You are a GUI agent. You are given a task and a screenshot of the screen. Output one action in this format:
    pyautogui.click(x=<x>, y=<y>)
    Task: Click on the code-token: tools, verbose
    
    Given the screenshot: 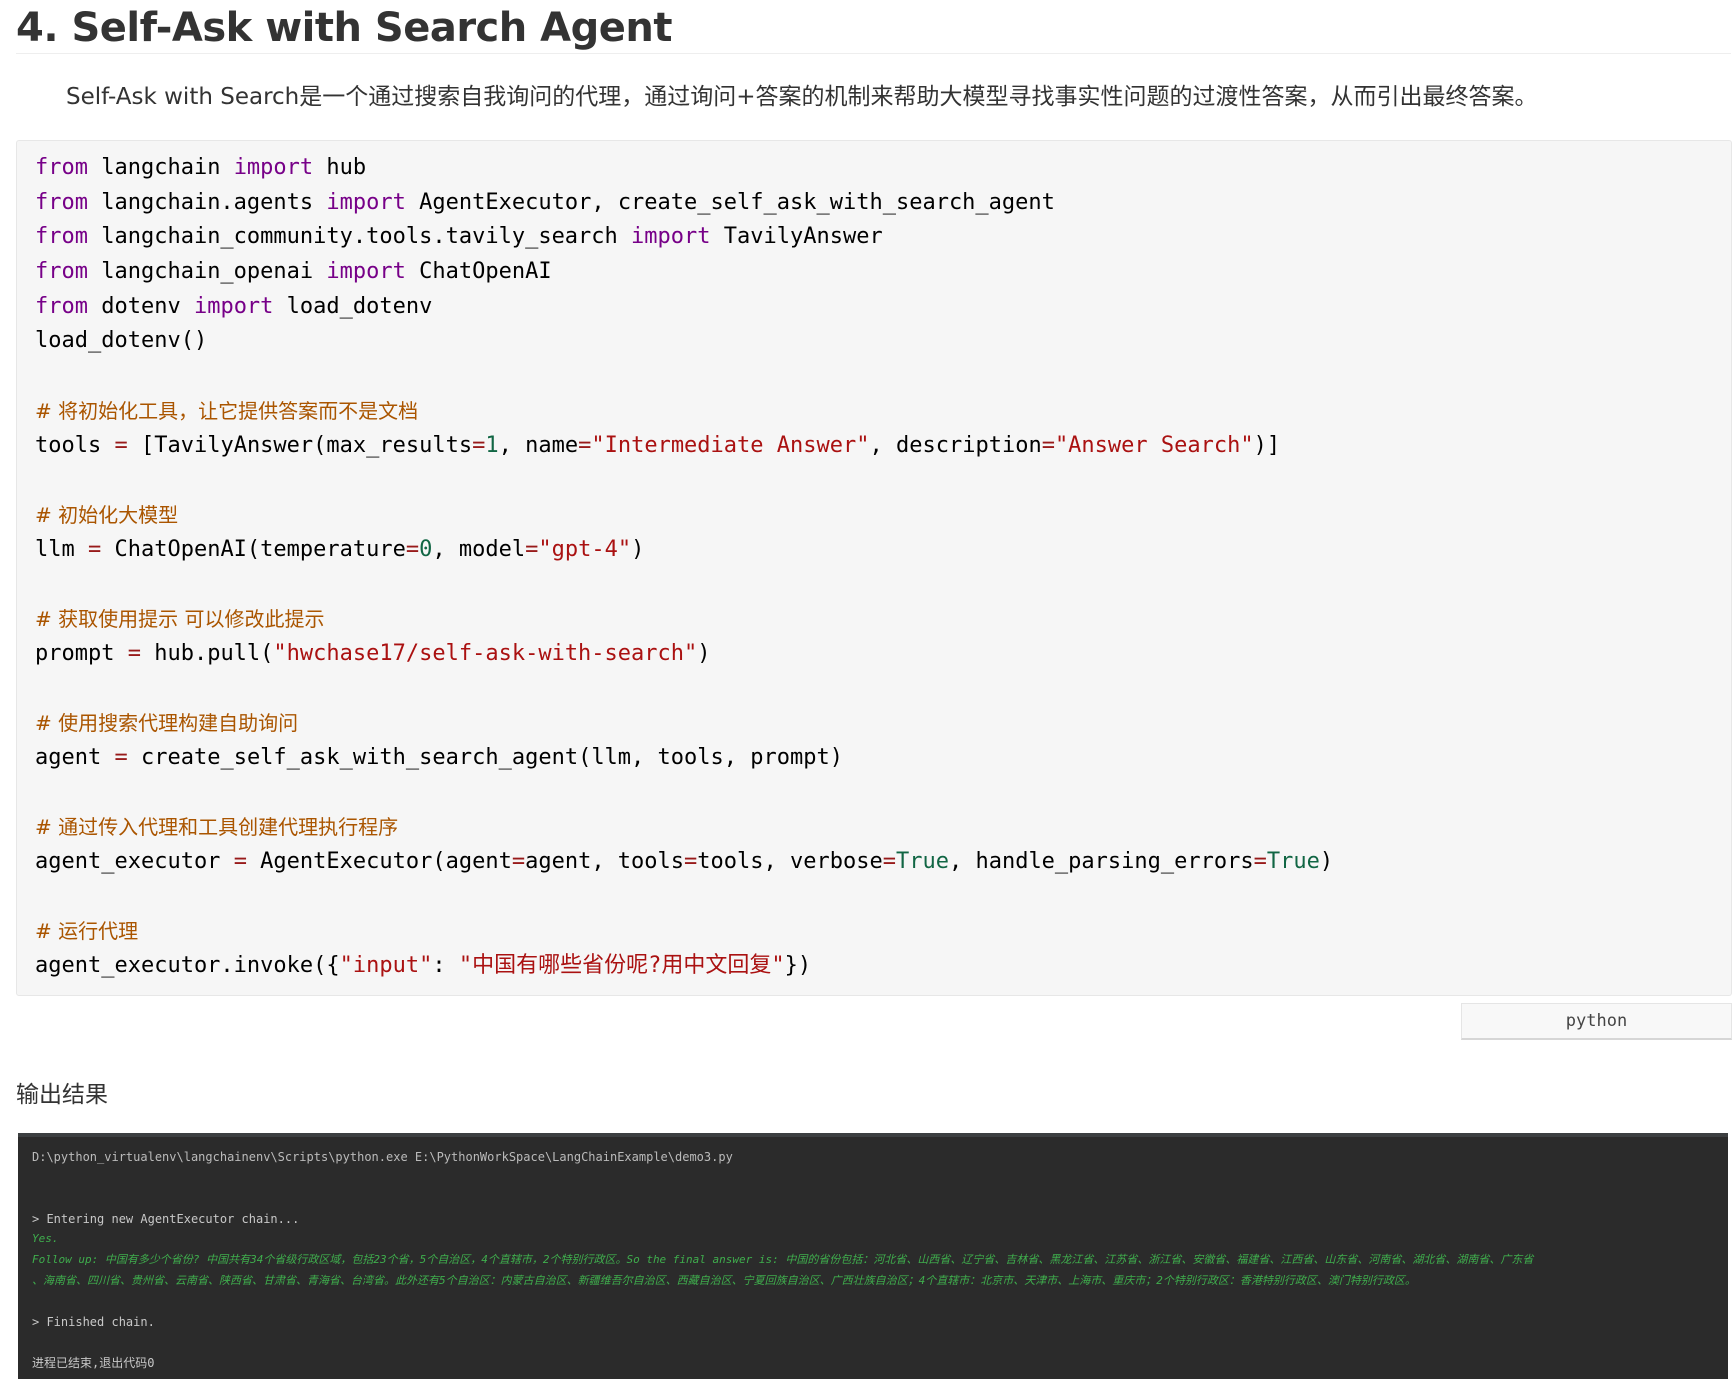 What is the action you would take?
    pyautogui.click(x=790, y=861)
    